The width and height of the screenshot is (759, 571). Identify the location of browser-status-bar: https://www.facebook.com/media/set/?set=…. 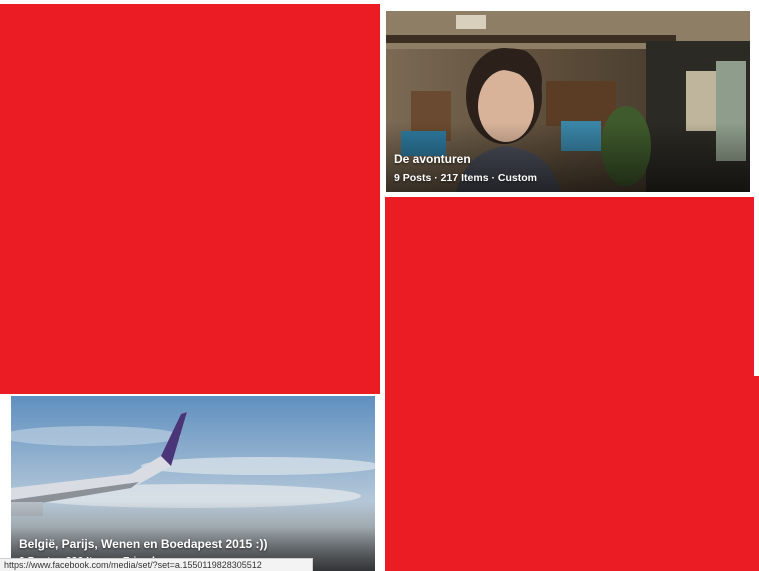
(156, 564).